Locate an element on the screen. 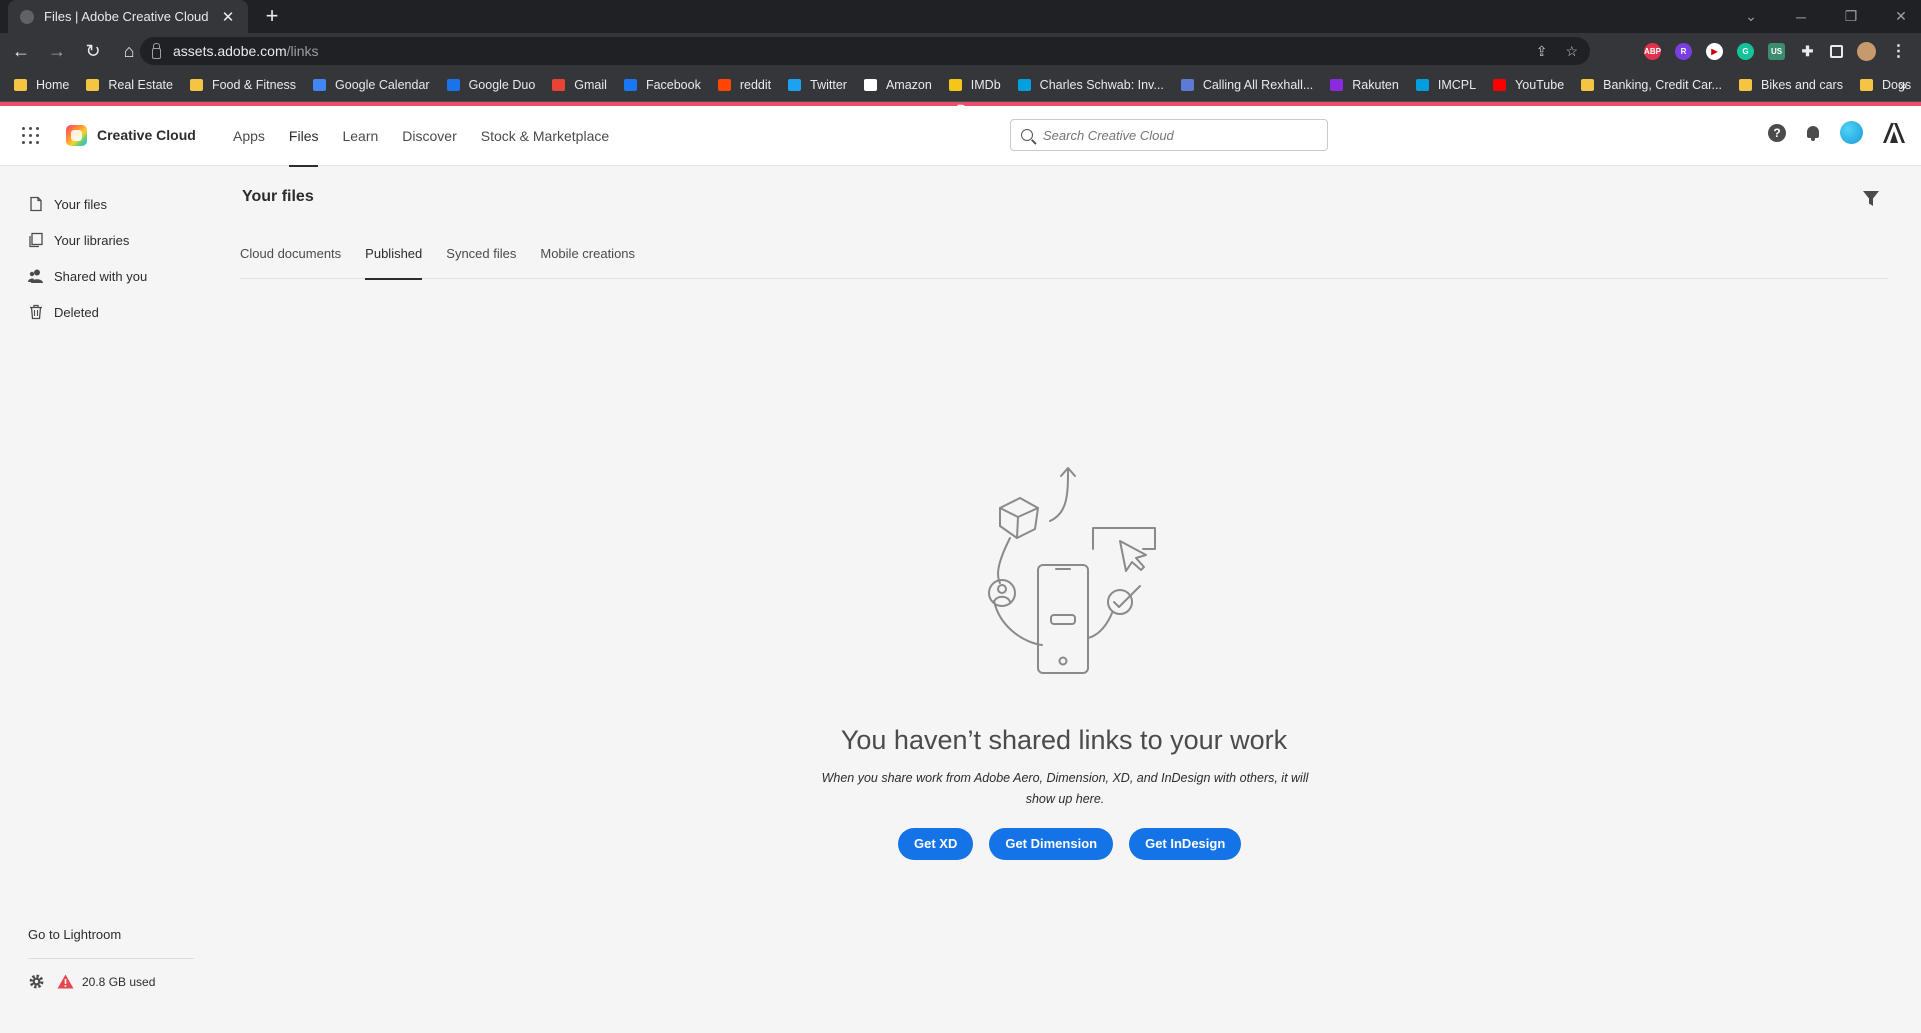  bookmark-food-fitness: Food & Fitness is located at coordinates (242, 85).